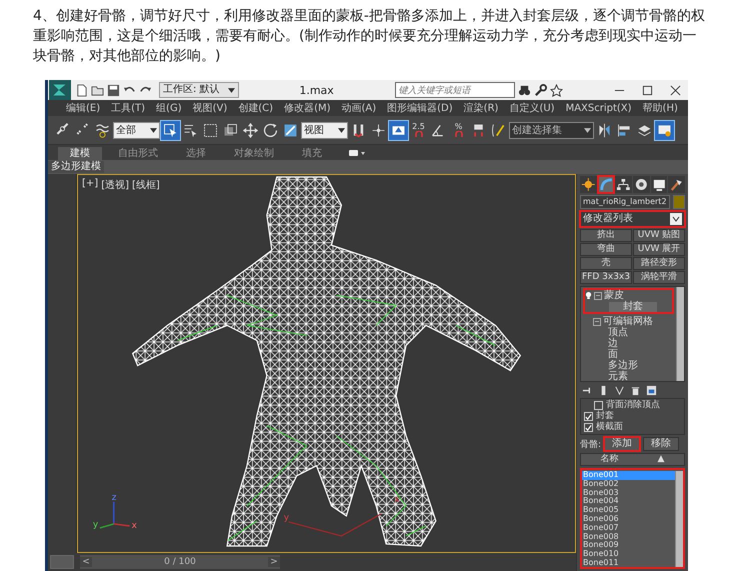  What do you see at coordinates (80, 153) in the screenshot?
I see `ribbon-tab: 建模` at bounding box center [80, 153].